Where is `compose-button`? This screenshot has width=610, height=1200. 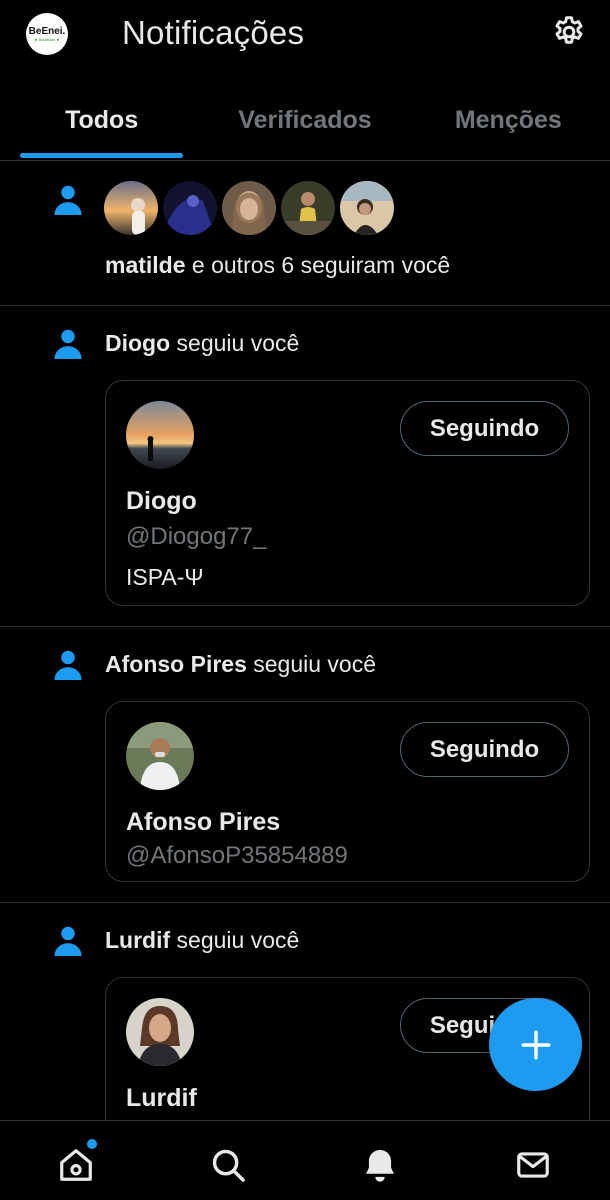 compose-button is located at coordinates (535, 1044).